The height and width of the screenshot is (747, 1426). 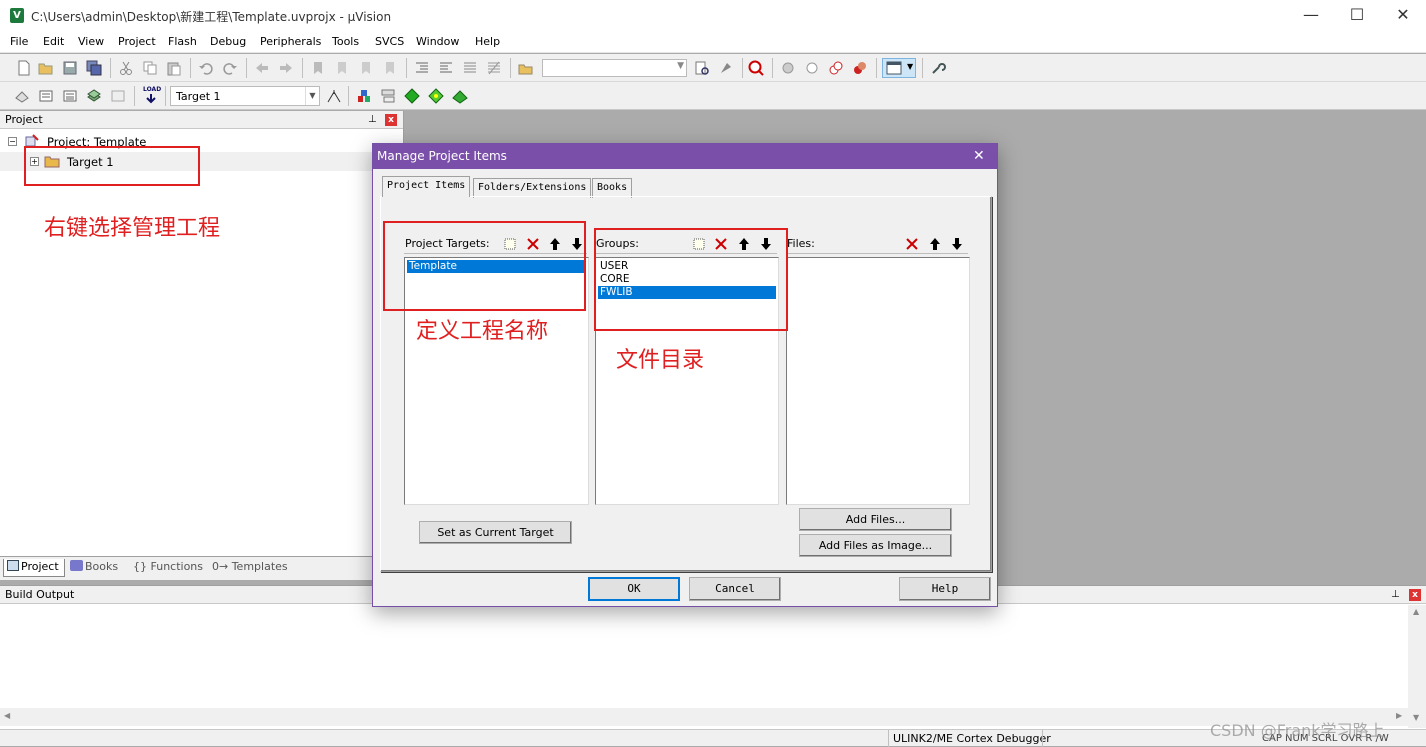 I want to click on navigate-forward-icon, so click(x=286, y=68).